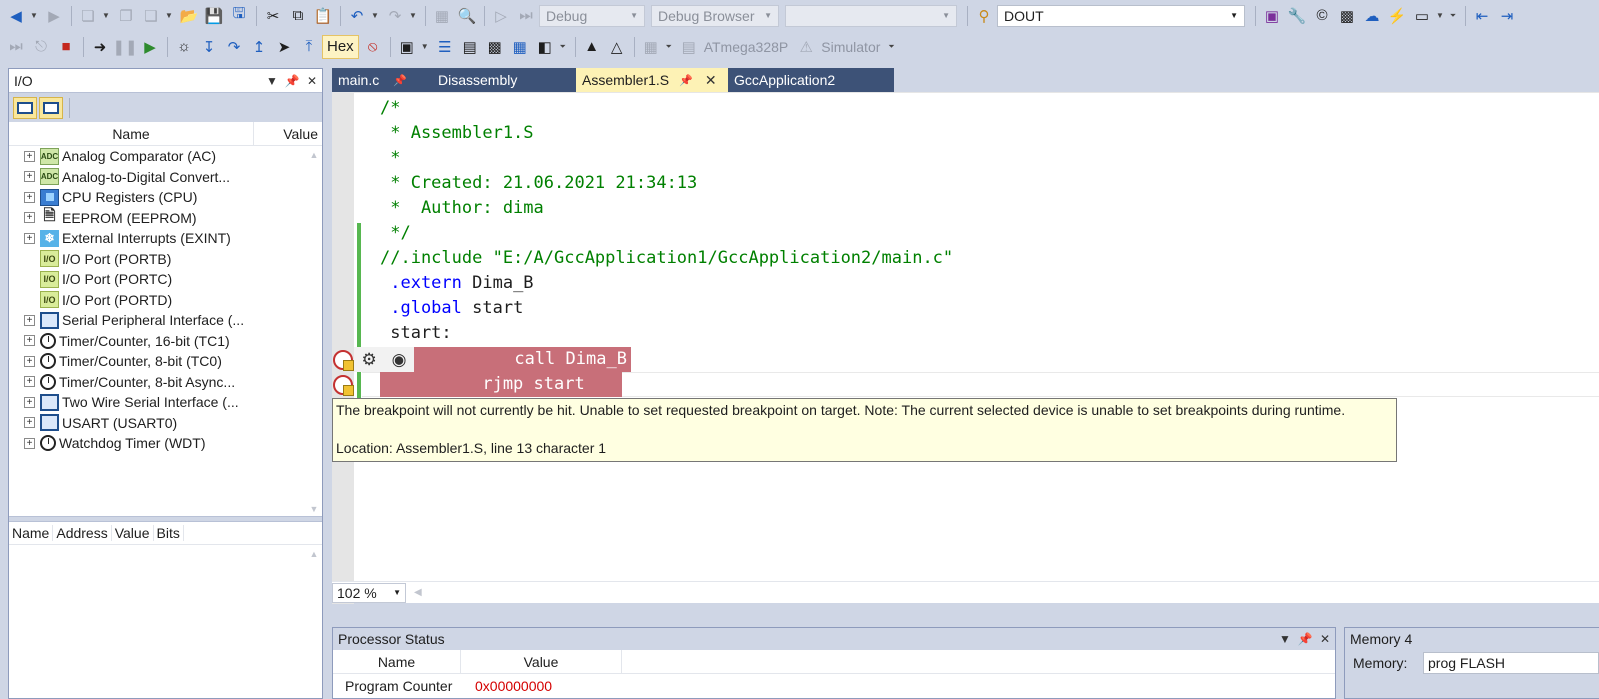 This screenshot has height=699, width=1599. What do you see at coordinates (1372, 16) in the screenshot?
I see `toolbox-icon: ☁` at bounding box center [1372, 16].